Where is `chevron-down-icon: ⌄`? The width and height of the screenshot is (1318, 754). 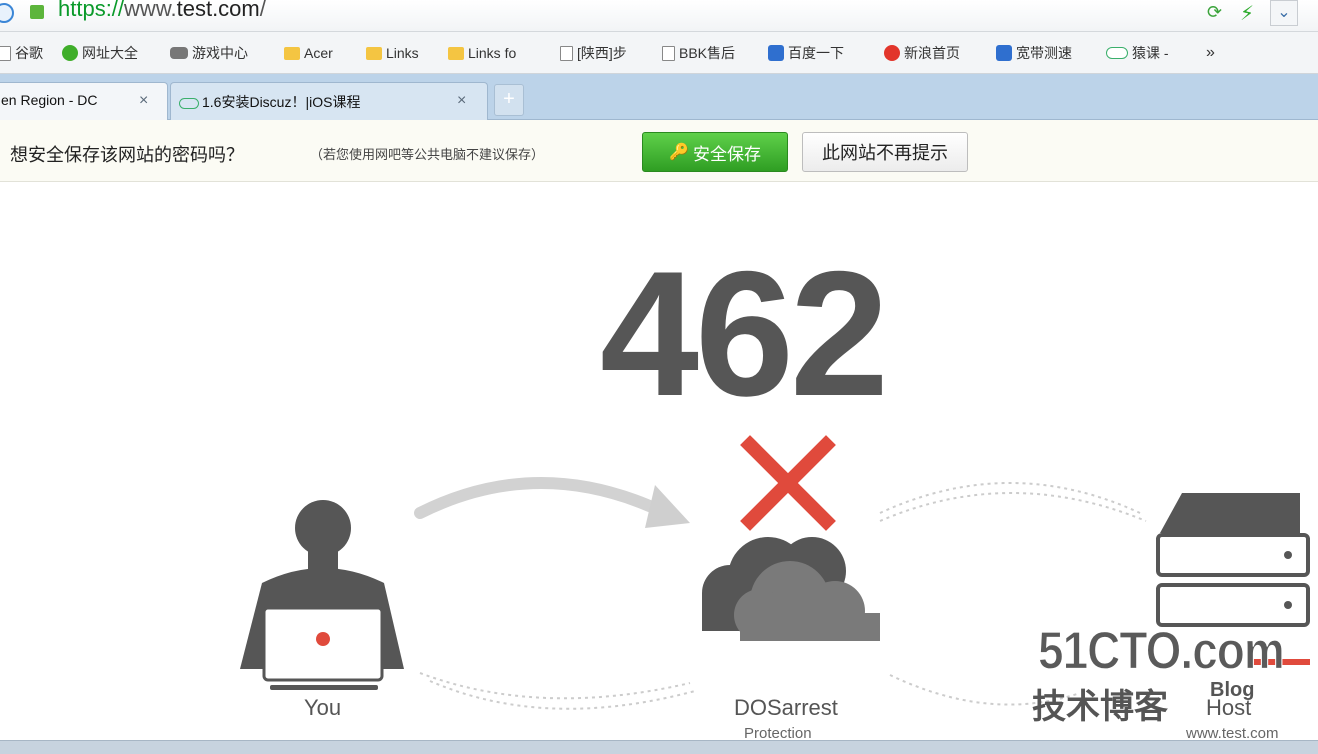 chevron-down-icon: ⌄ is located at coordinates (1284, 13).